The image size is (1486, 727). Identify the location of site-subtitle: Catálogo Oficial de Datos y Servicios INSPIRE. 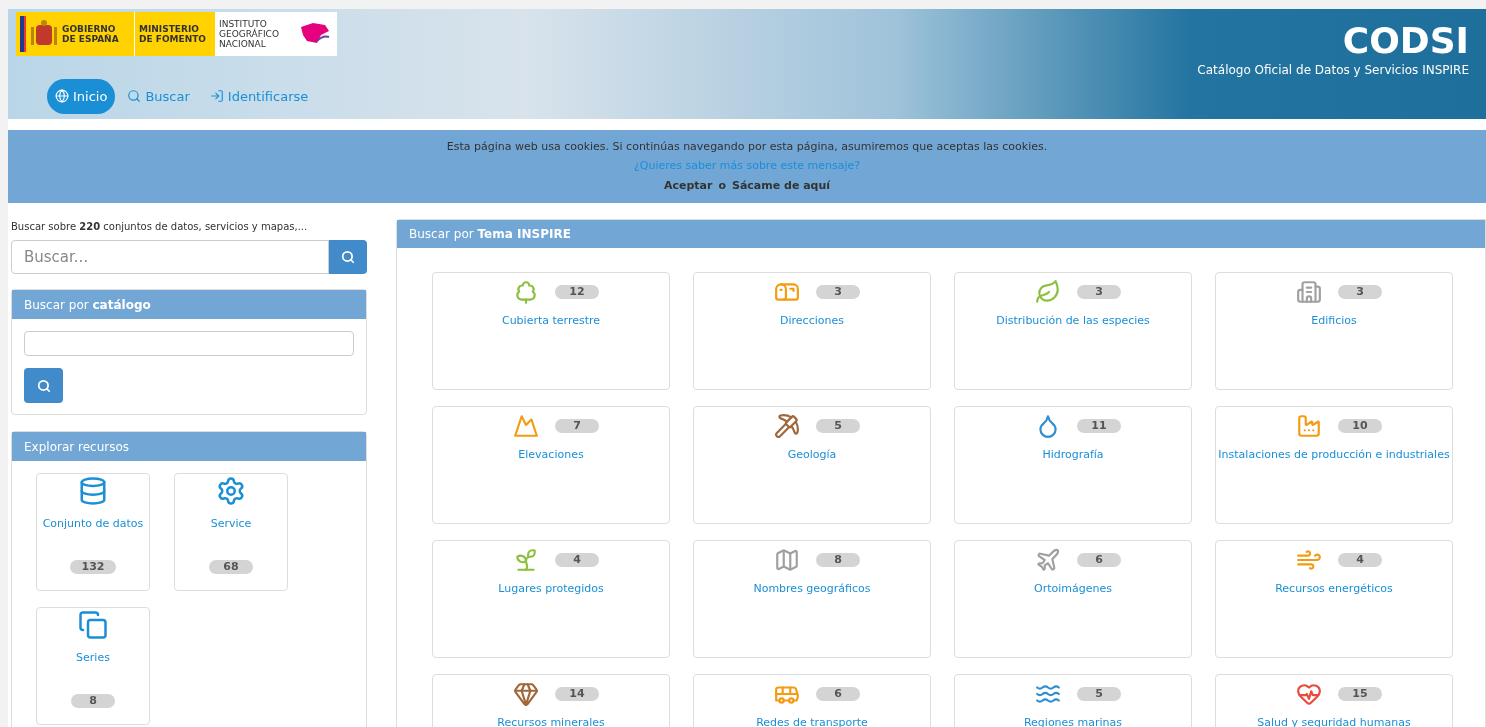
(1333, 70).